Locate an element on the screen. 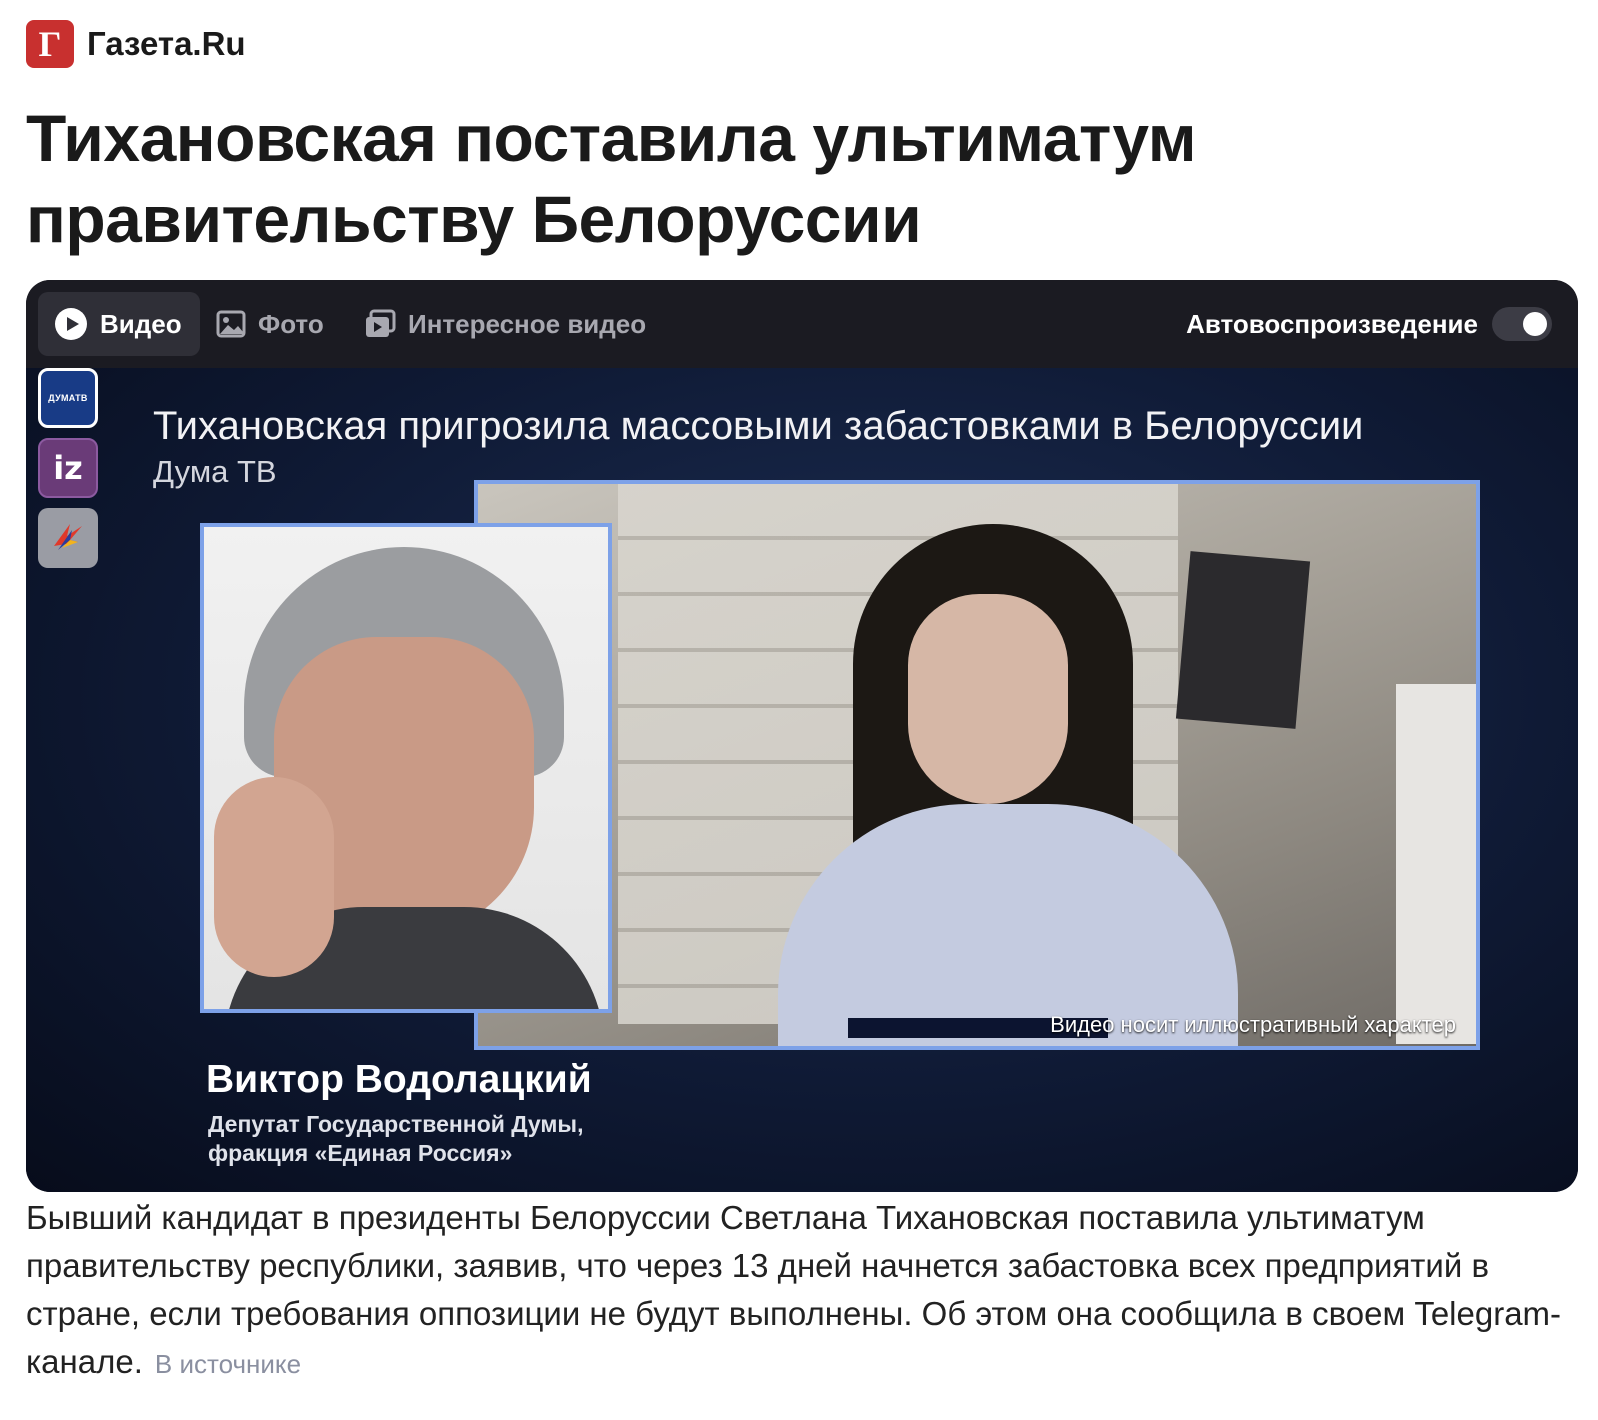  autoplay-toggle is located at coordinates (1522, 324).